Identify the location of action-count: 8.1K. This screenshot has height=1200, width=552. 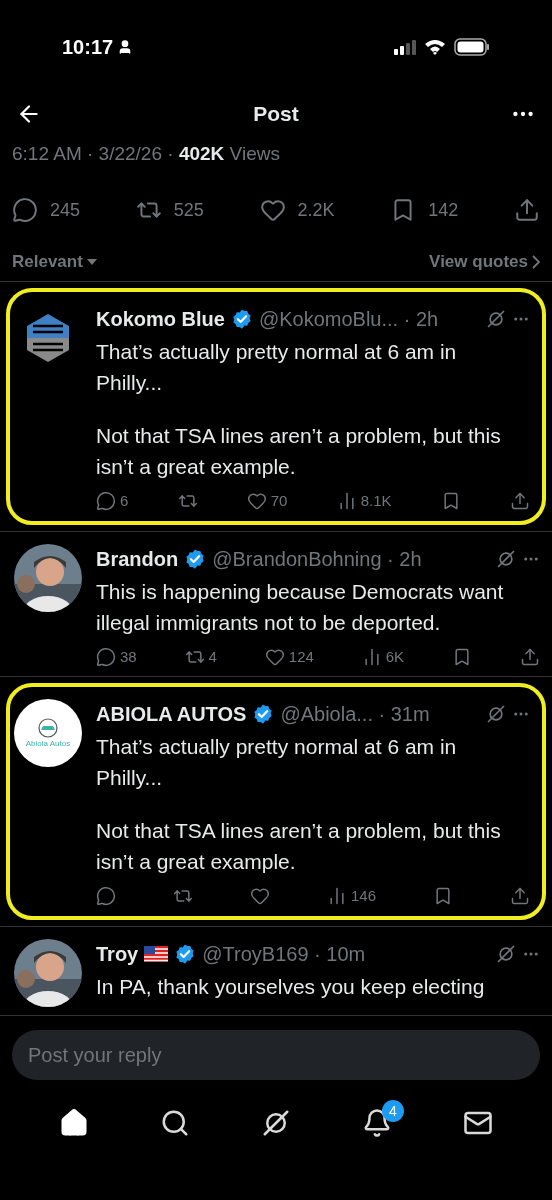
(376, 501).